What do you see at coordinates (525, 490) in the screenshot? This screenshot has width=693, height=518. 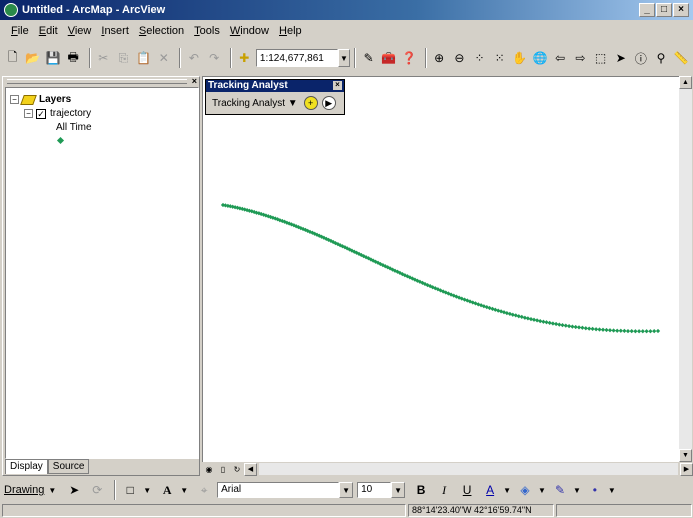 I see `fill-color-icon: ◈` at bounding box center [525, 490].